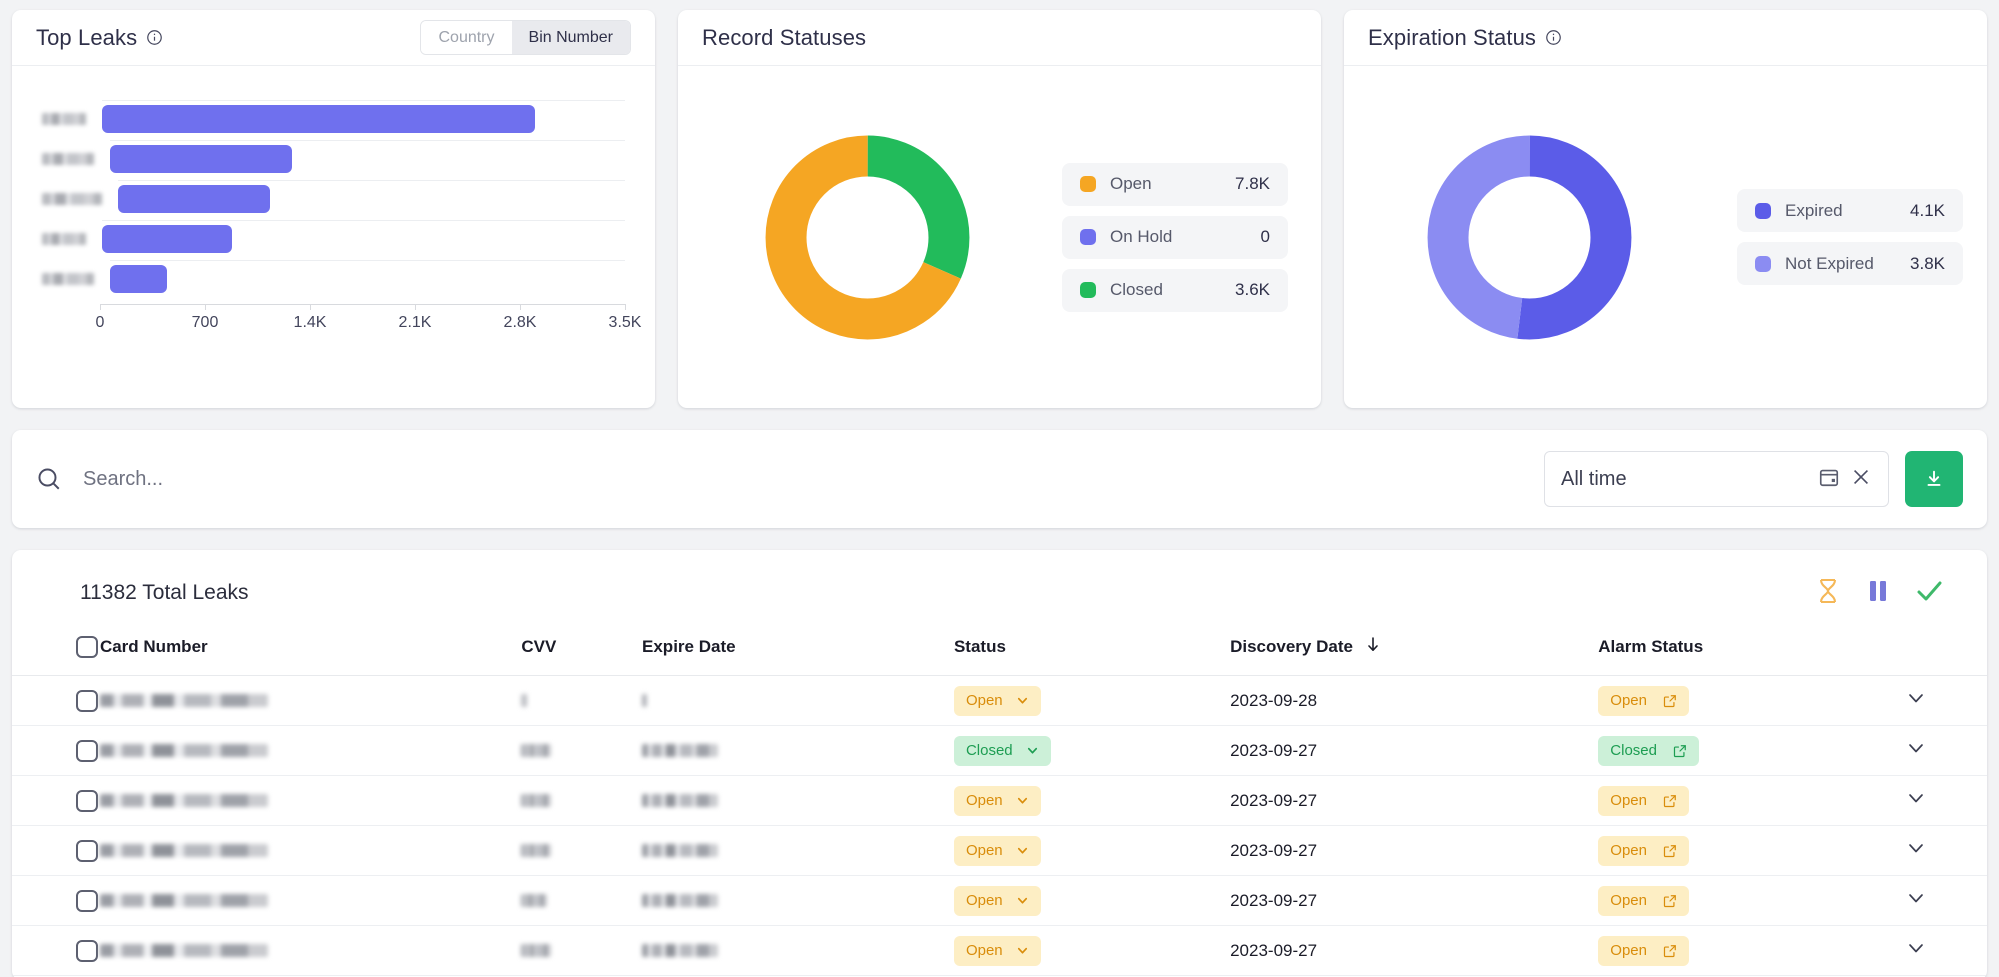 This screenshot has width=1999, height=977. I want to click on legend-item: Open 7.8K, so click(1175, 184).